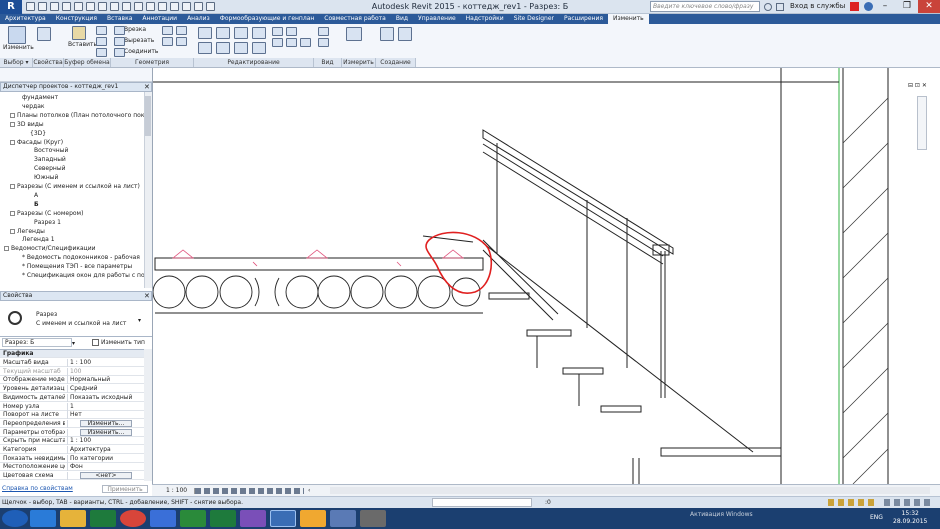 This screenshot has height=529, width=940. What do you see at coordinates (291, 42) in the screenshot?
I see `pin-icon` at bounding box center [291, 42].